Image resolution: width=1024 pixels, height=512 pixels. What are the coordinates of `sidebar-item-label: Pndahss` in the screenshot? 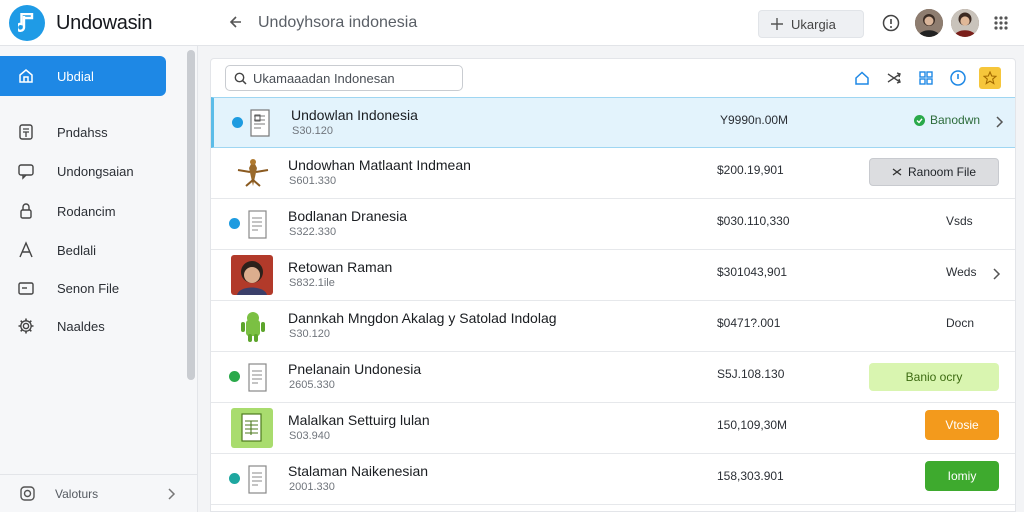 It's located at (82, 132).